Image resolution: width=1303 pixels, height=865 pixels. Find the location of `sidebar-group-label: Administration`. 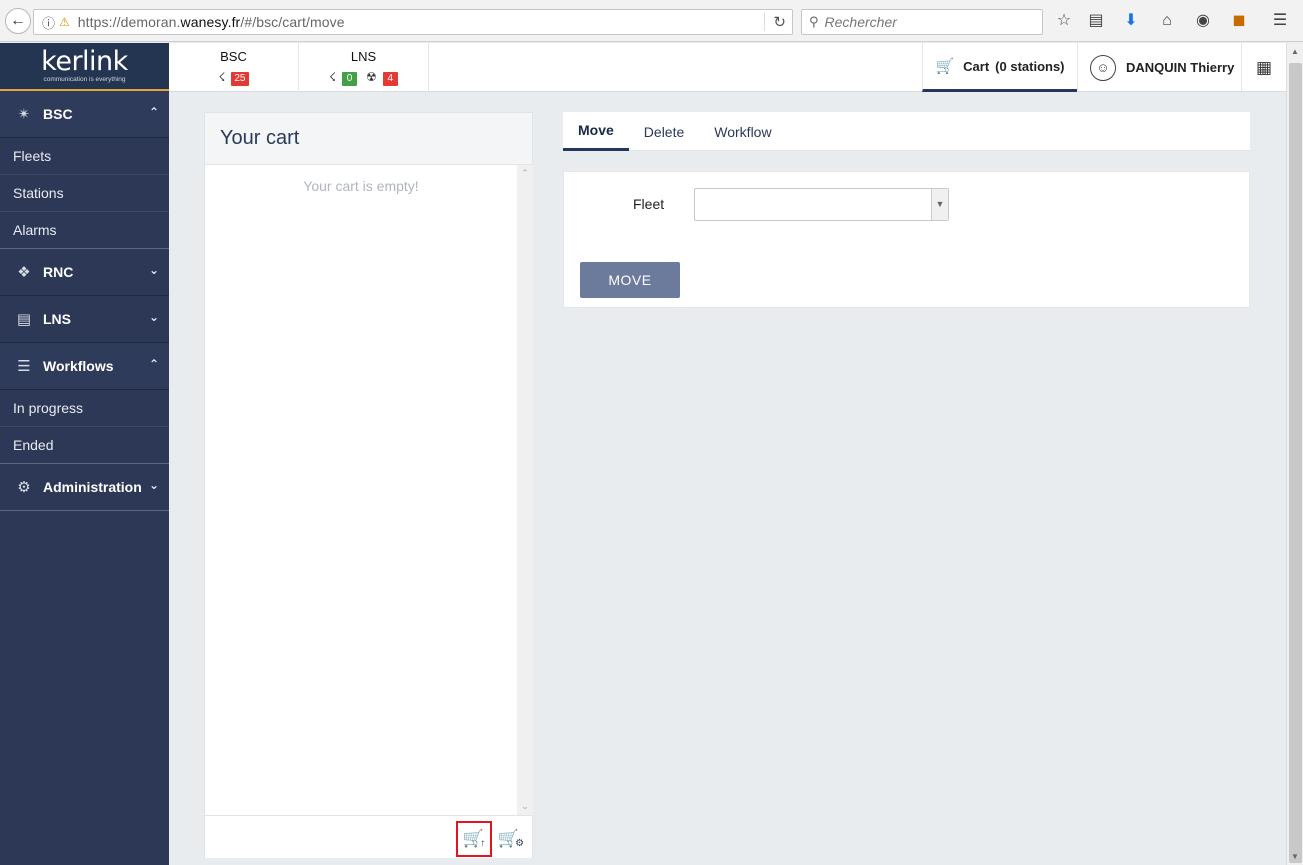

sidebar-group-label: Administration is located at coordinates (92, 487).